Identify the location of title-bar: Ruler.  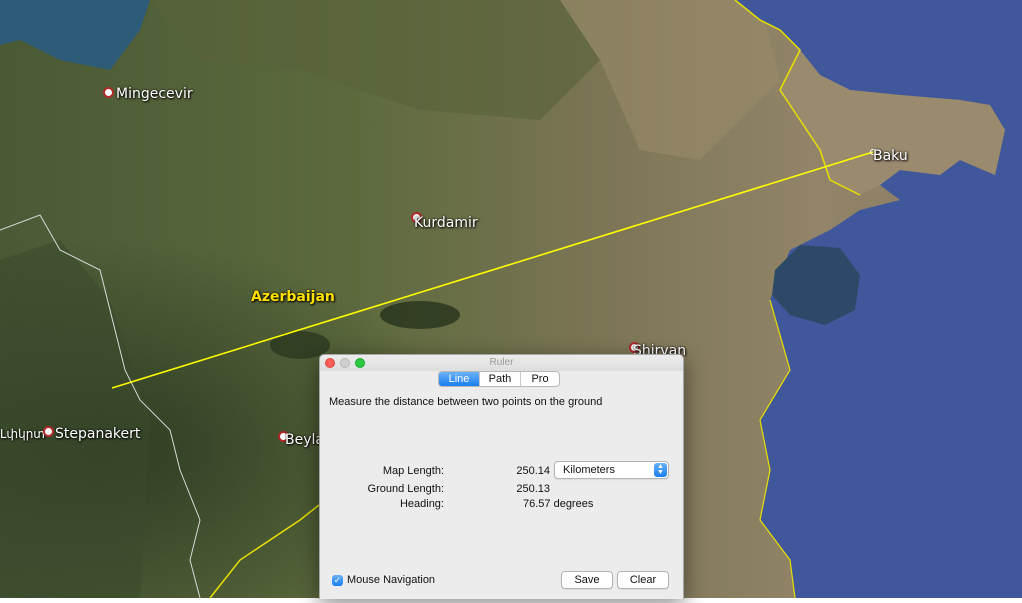
(501, 363).